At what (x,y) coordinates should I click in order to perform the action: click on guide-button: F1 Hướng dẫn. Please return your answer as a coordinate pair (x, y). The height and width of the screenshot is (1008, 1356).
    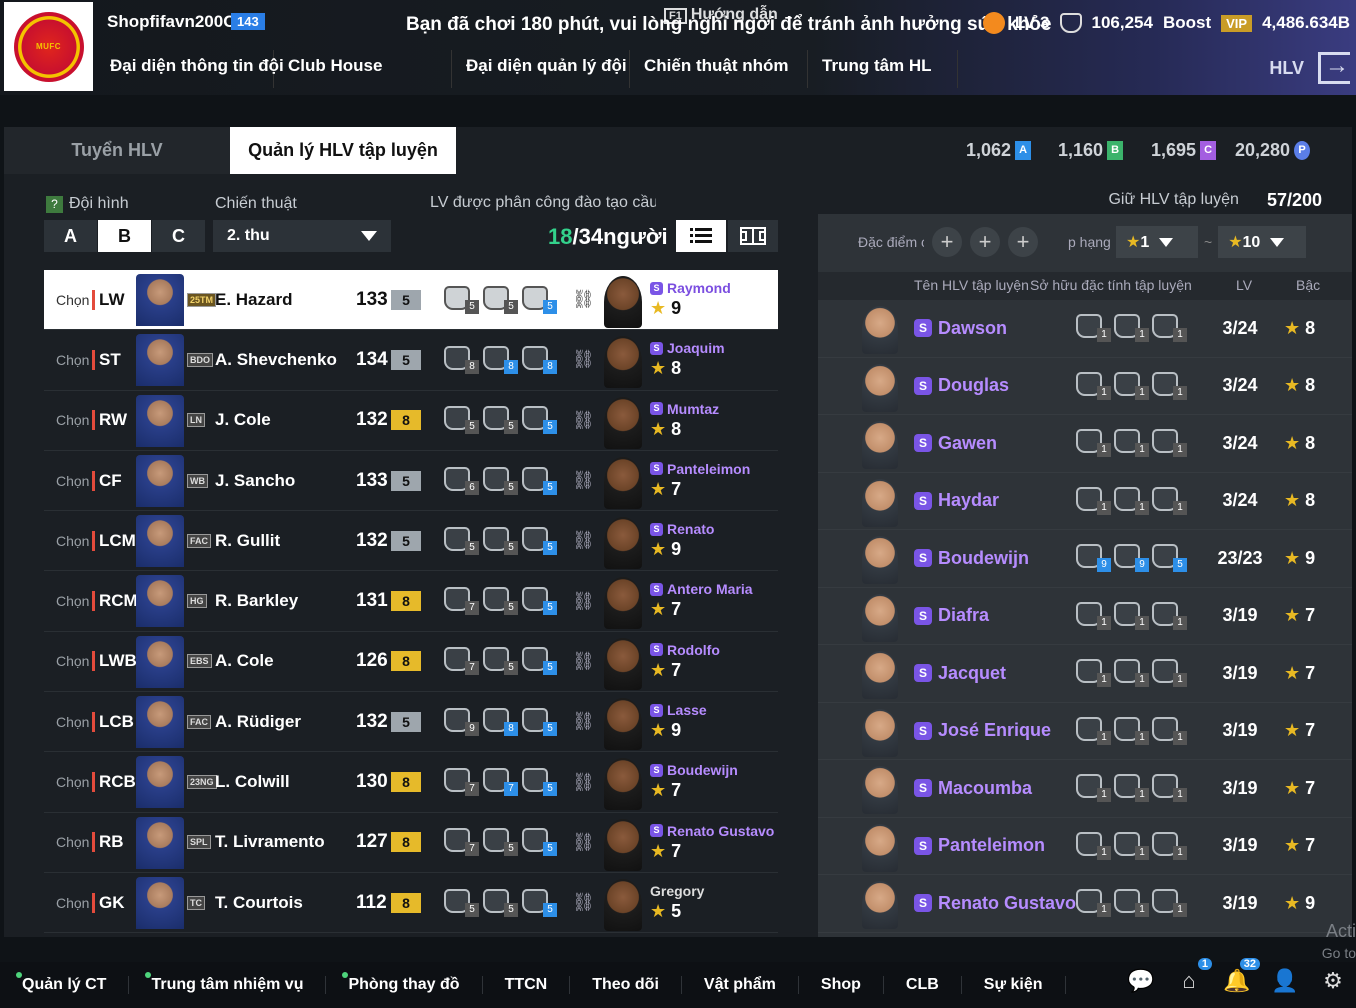
    Looking at the image, I should click on (721, 15).